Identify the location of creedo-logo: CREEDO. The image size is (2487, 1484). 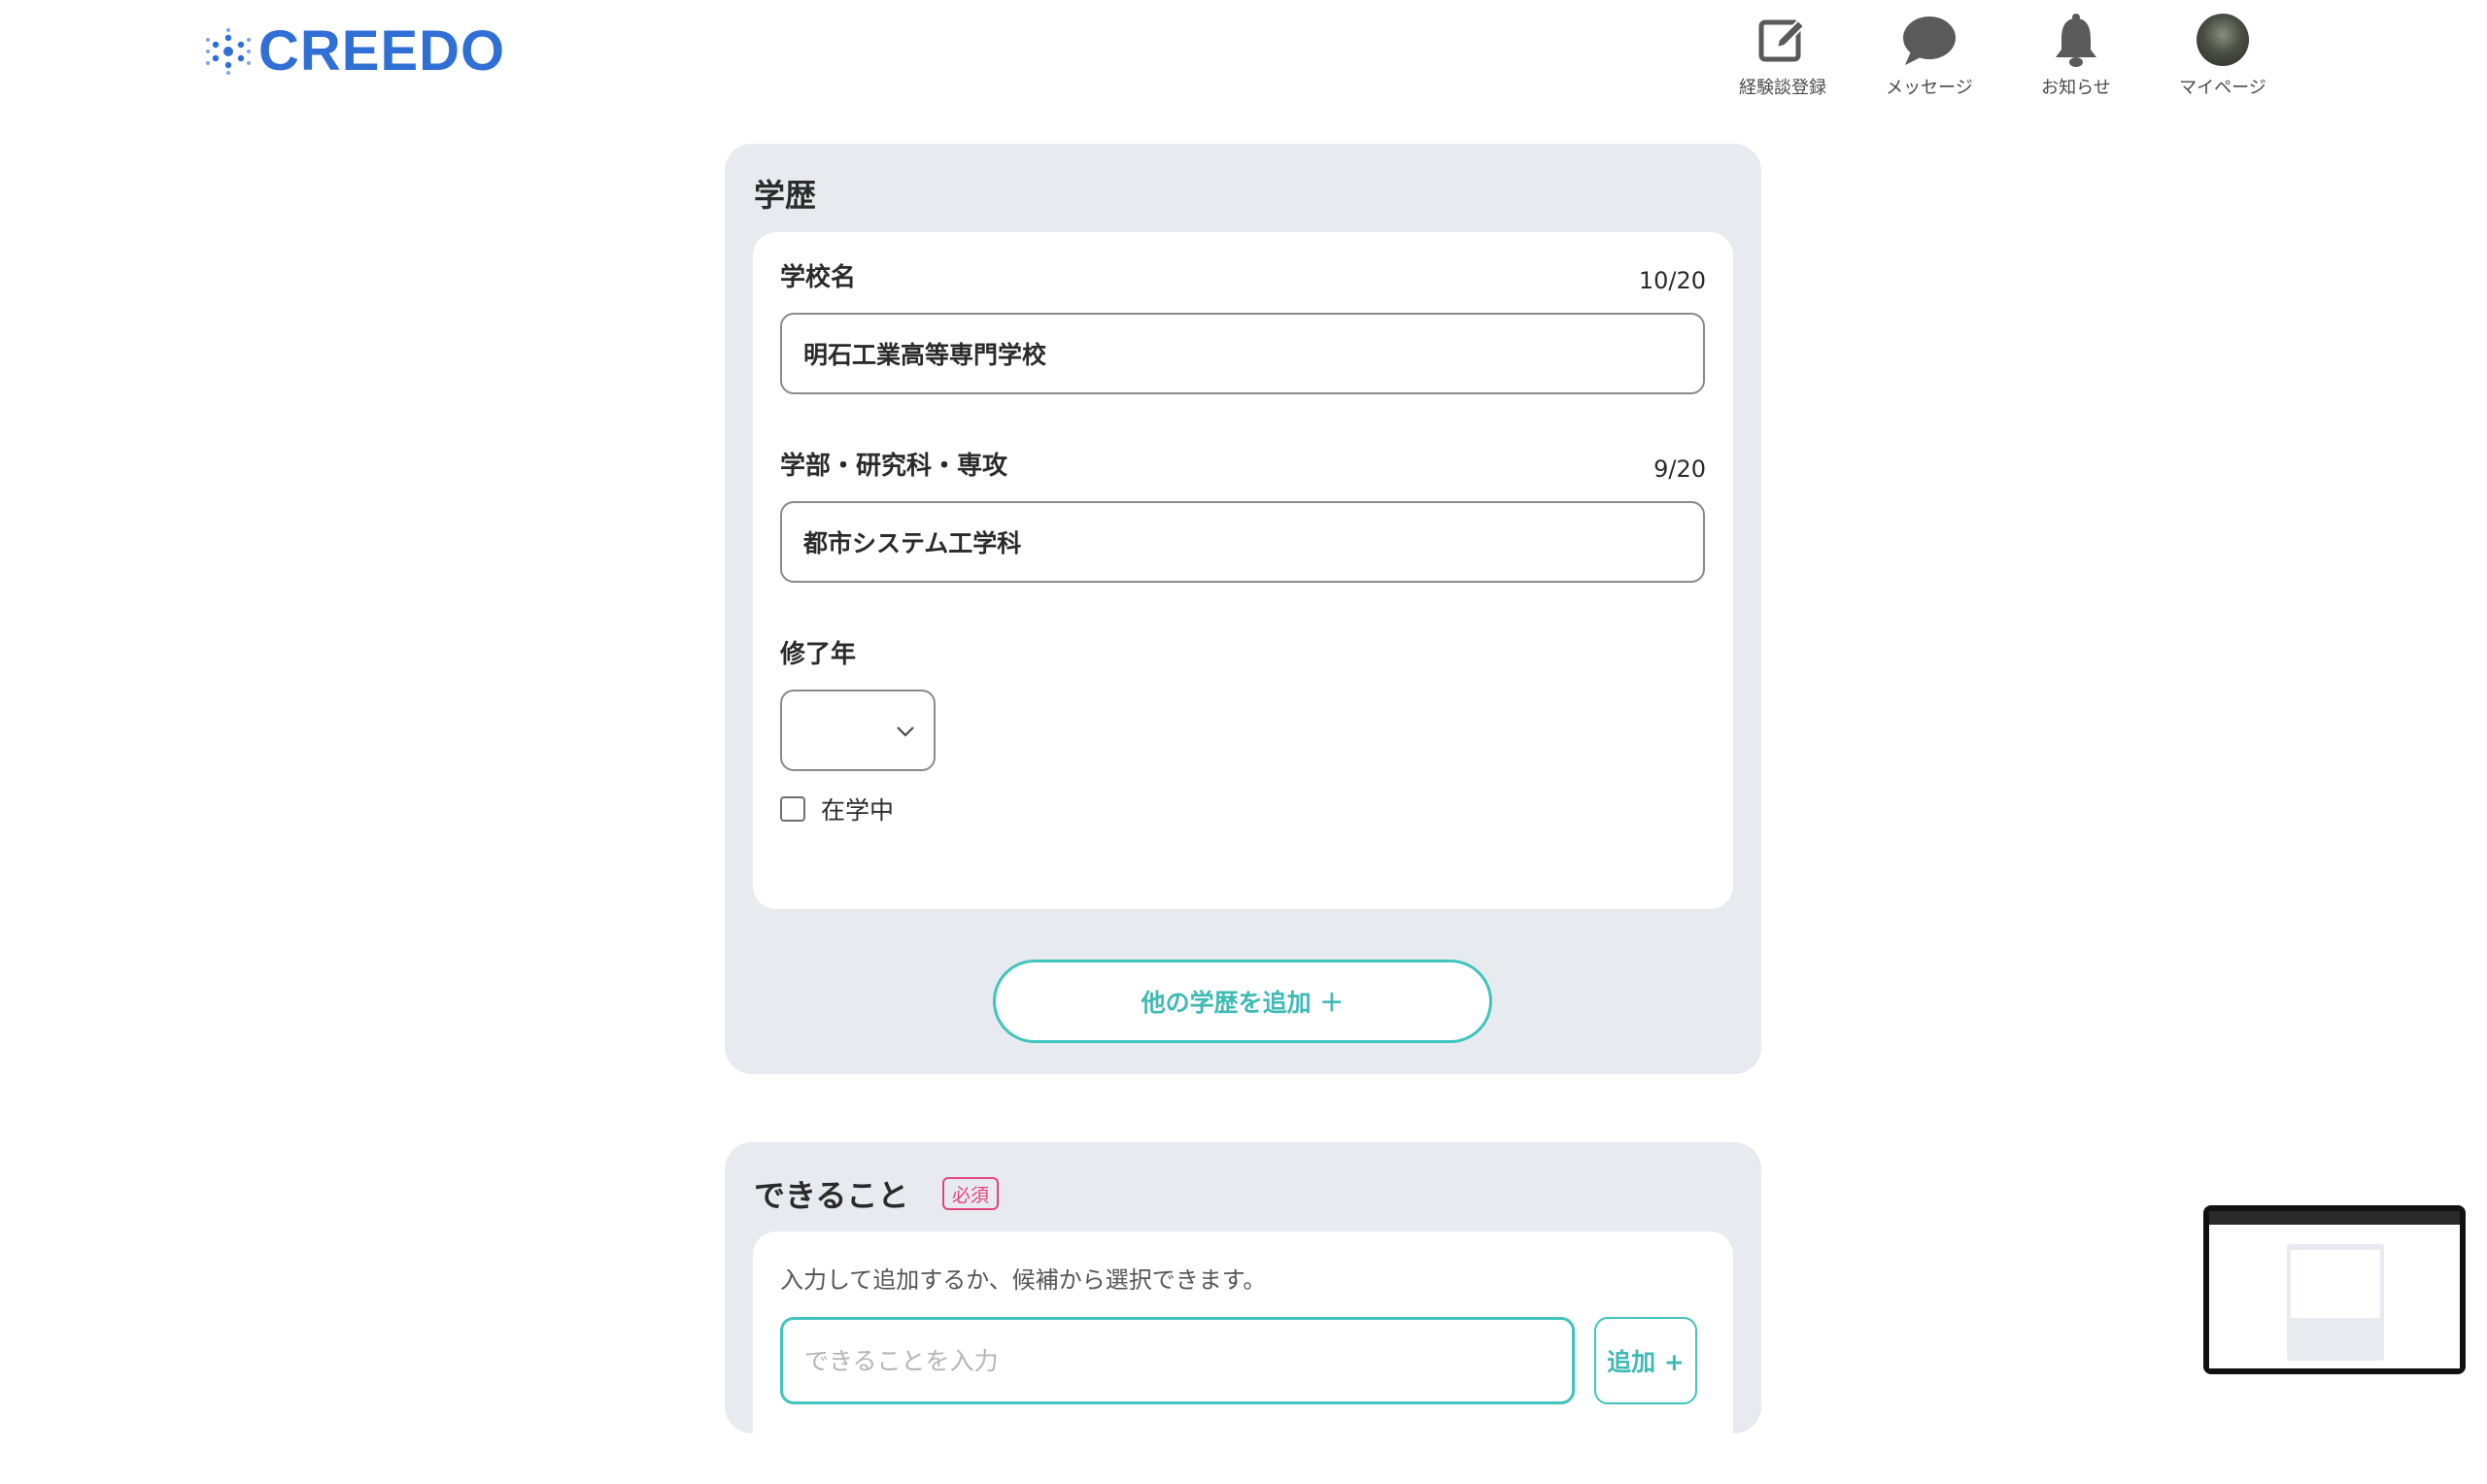
(354, 51).